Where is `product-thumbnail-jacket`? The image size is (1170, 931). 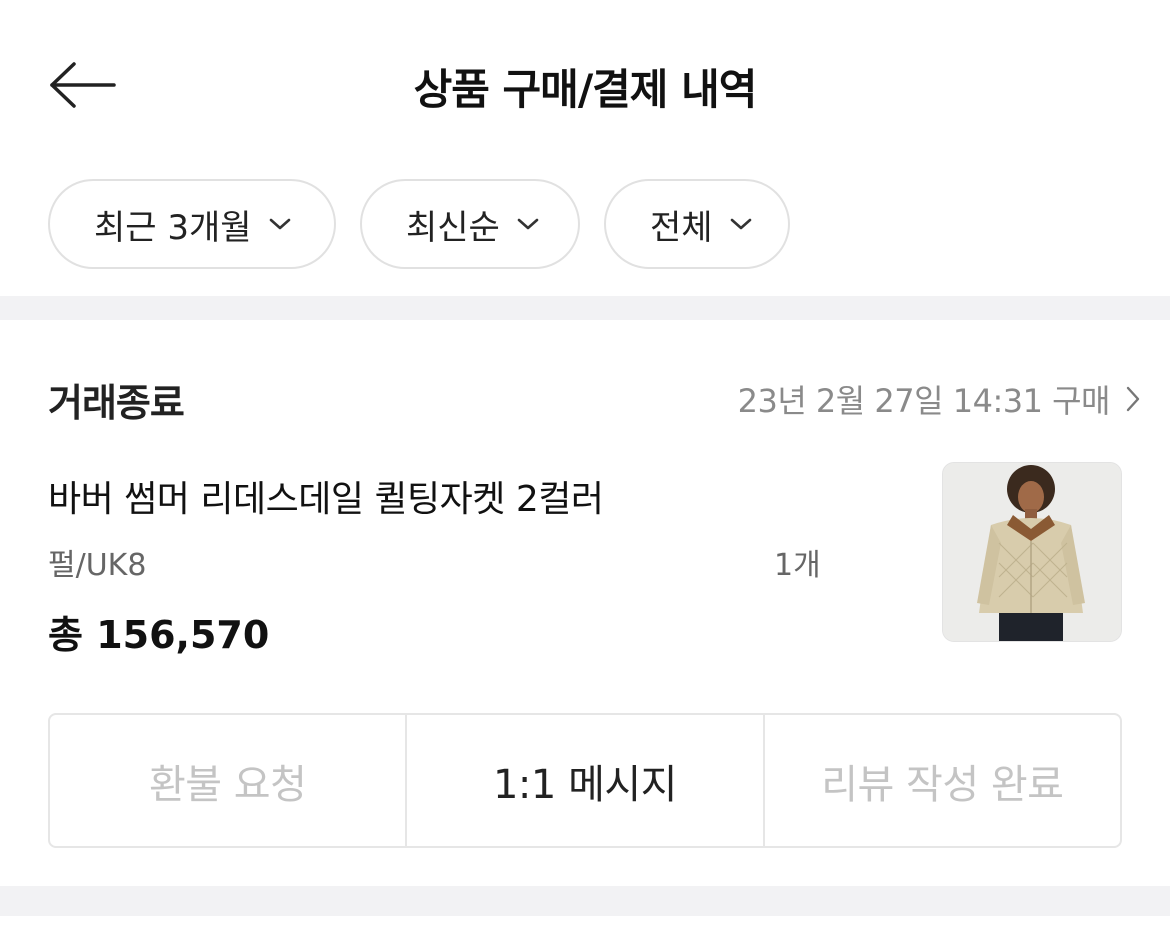
product-thumbnail-jacket is located at coordinates (1032, 552).